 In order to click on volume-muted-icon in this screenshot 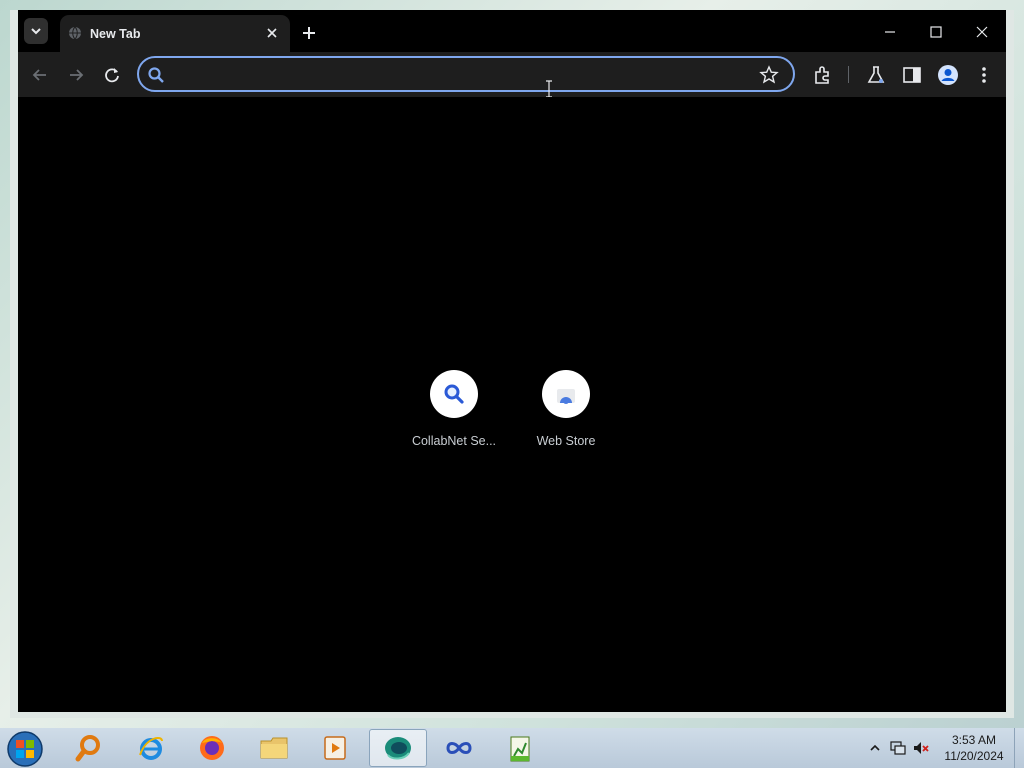, I will do `click(921, 748)`.